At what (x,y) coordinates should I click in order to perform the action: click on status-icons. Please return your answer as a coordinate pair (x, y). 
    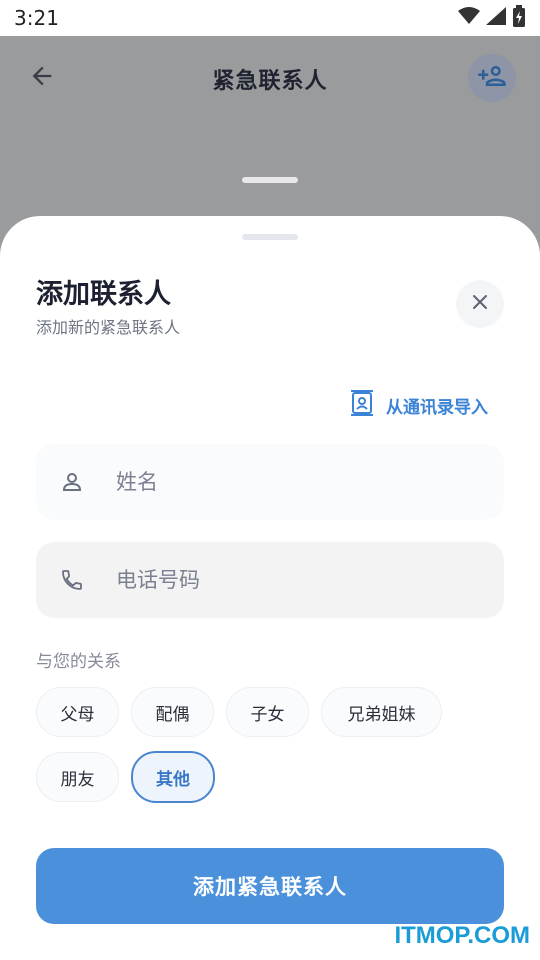
    Looking at the image, I should click on (492, 18).